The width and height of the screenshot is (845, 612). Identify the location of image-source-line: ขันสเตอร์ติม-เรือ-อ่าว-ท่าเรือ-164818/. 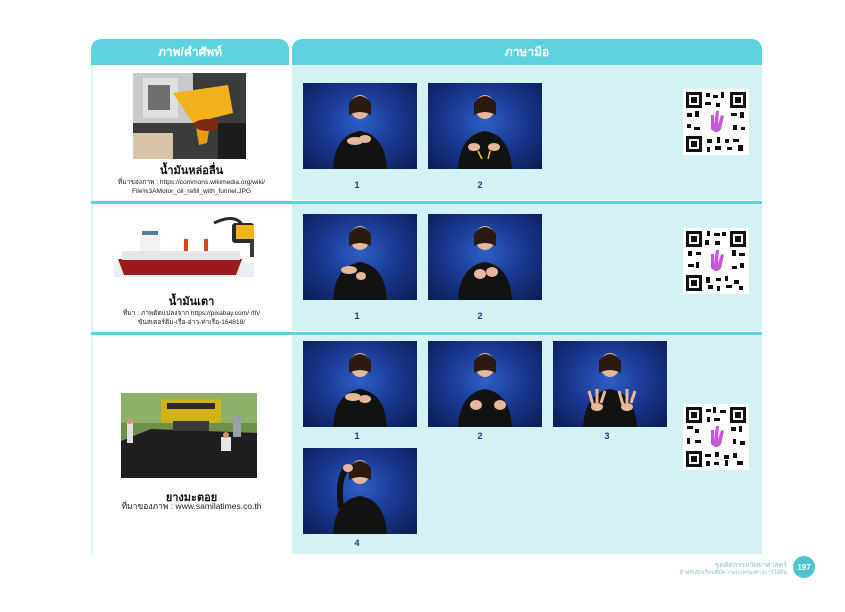
(191, 322).